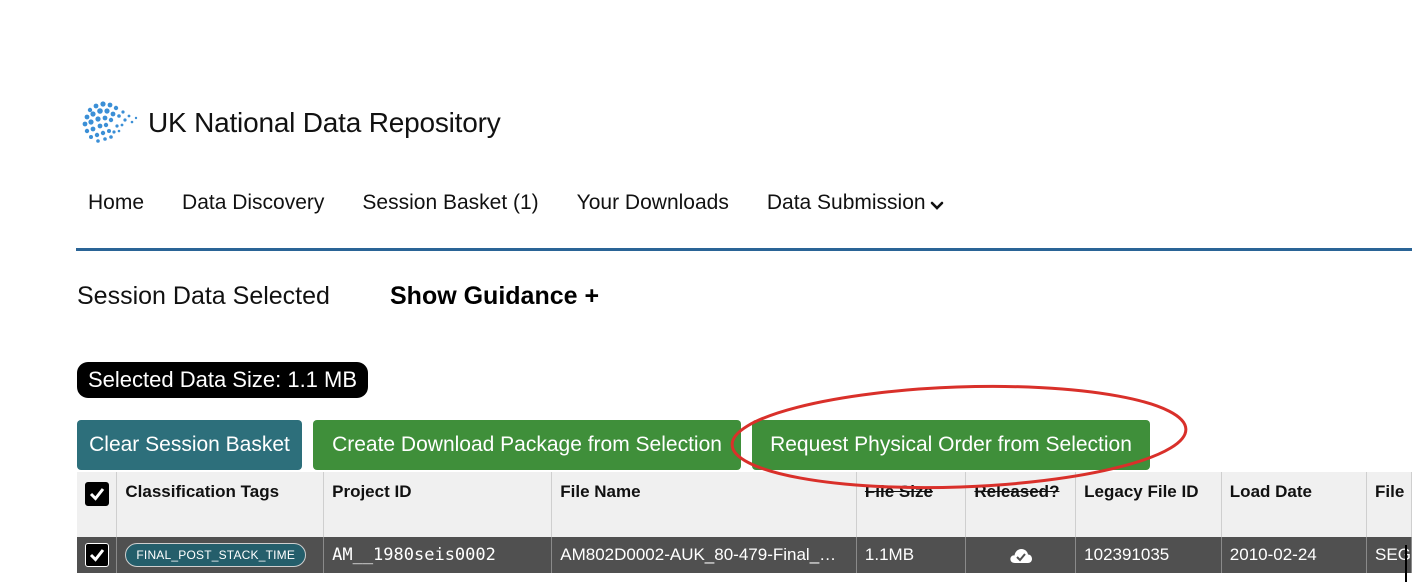 The height and width of the screenshot is (582, 1412). I want to click on nav-your-downloads: Your Downloads, so click(653, 203).